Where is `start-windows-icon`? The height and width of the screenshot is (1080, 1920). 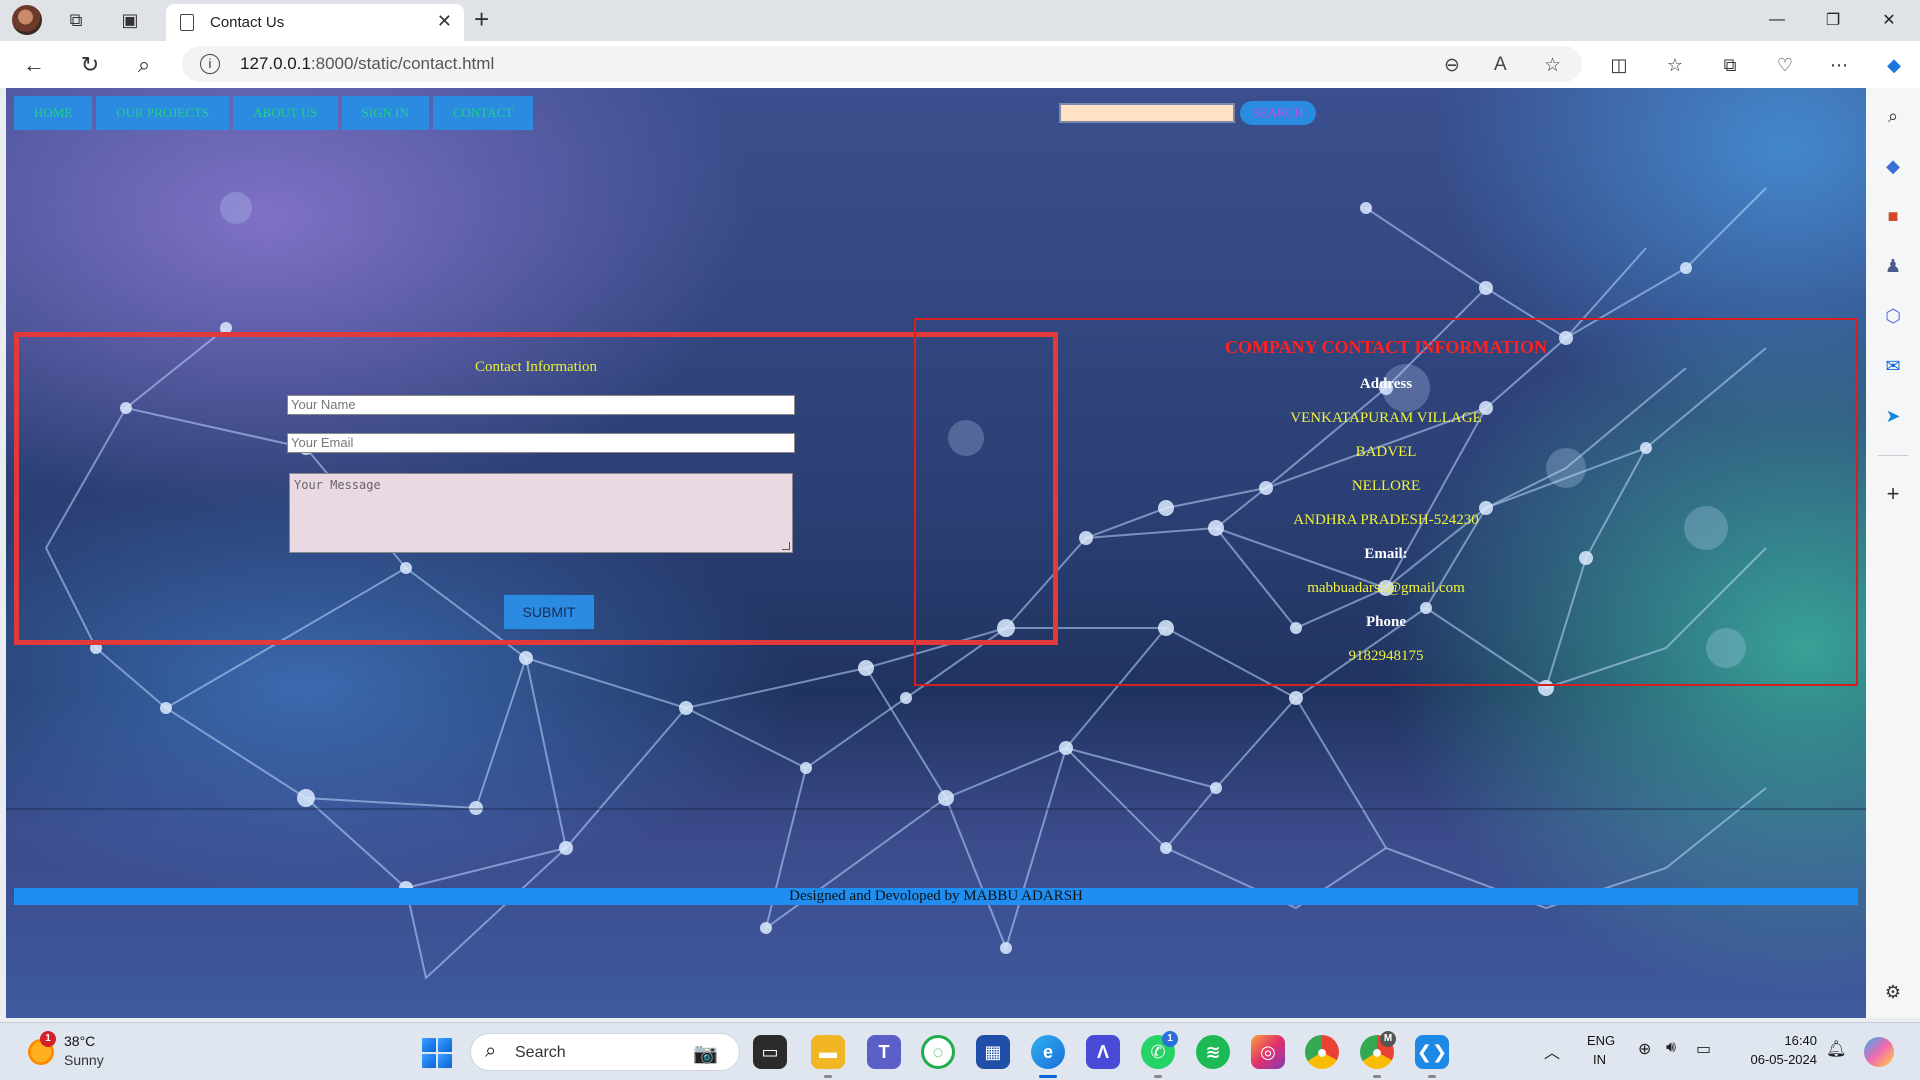 start-windows-icon is located at coordinates (437, 1053).